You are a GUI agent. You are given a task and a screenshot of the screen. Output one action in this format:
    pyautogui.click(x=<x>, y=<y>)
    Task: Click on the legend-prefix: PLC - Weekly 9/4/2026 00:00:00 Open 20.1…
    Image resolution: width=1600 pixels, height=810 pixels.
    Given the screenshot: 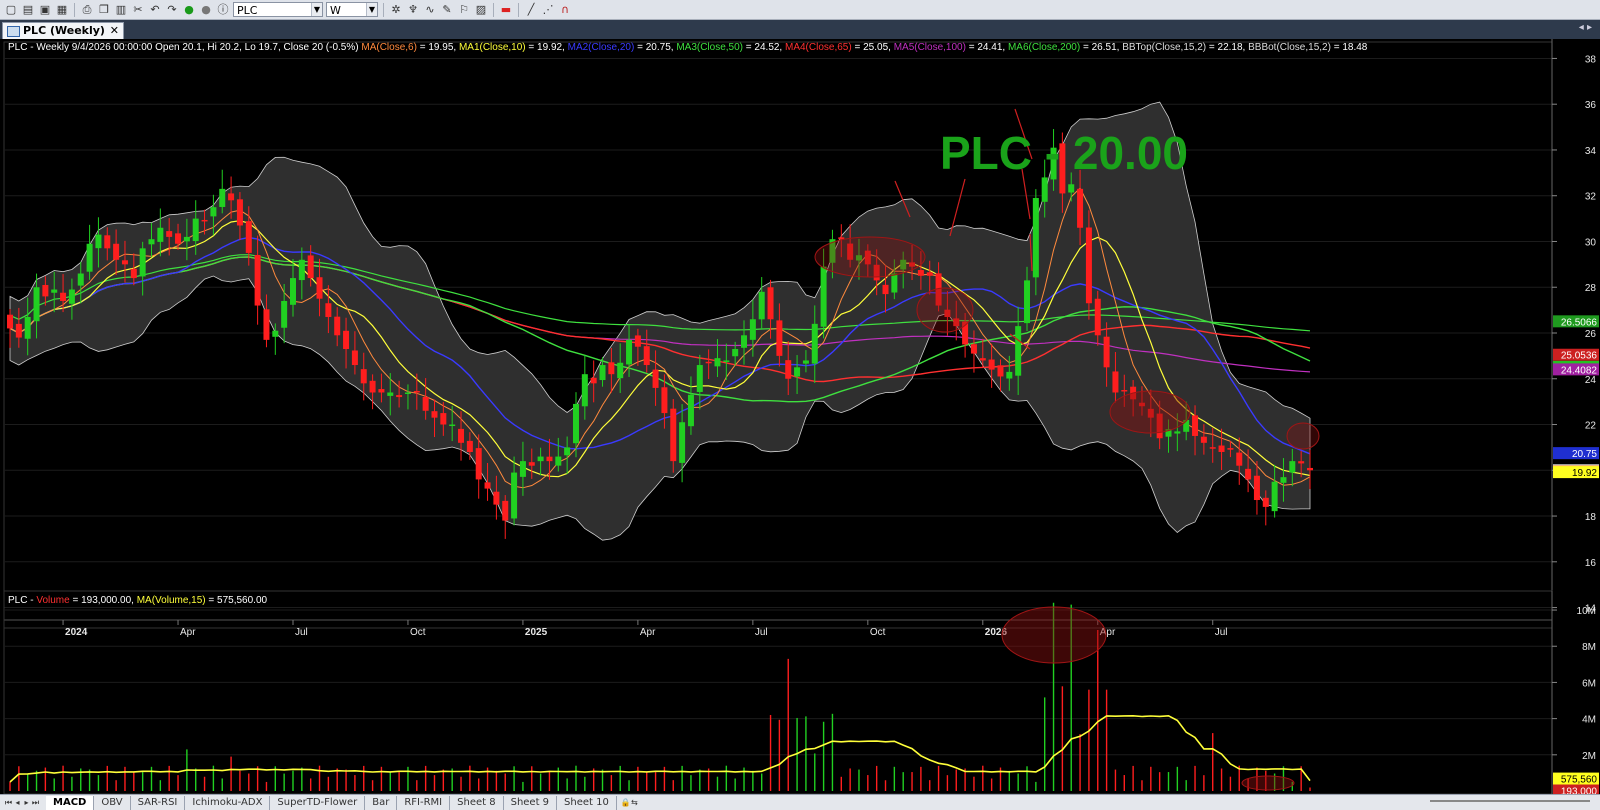 What is the action you would take?
    pyautogui.click(x=183, y=47)
    